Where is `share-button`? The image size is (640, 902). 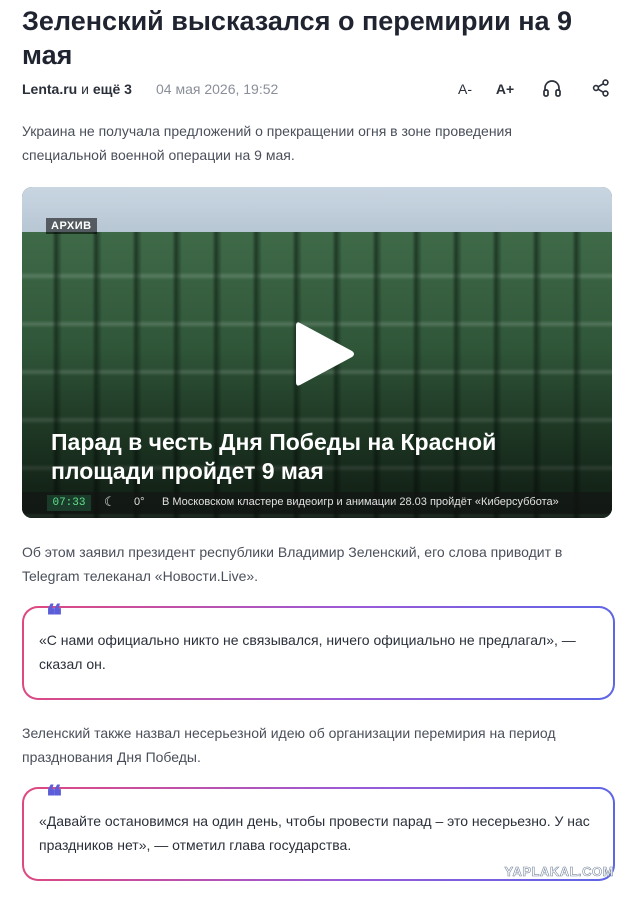 share-button is located at coordinates (601, 89).